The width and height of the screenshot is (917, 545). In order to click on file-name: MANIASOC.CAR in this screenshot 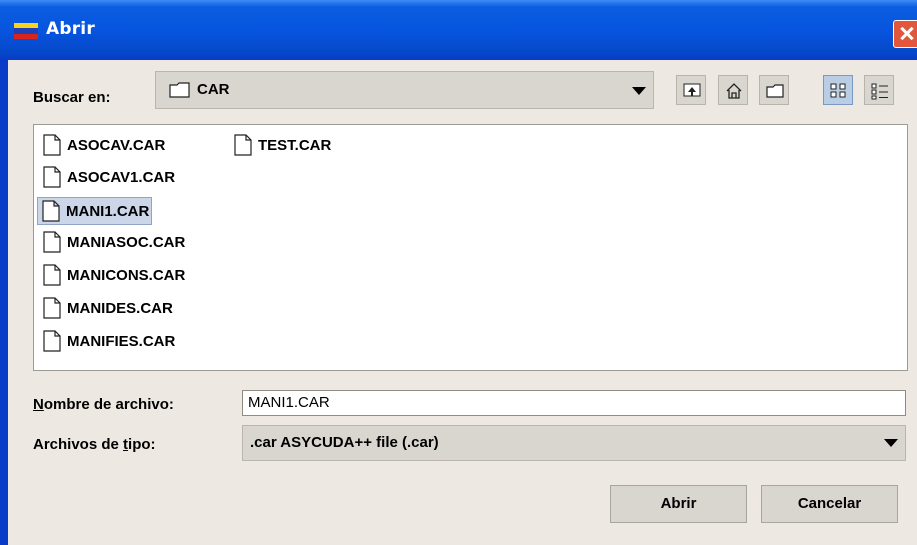, I will do `click(126, 242)`.